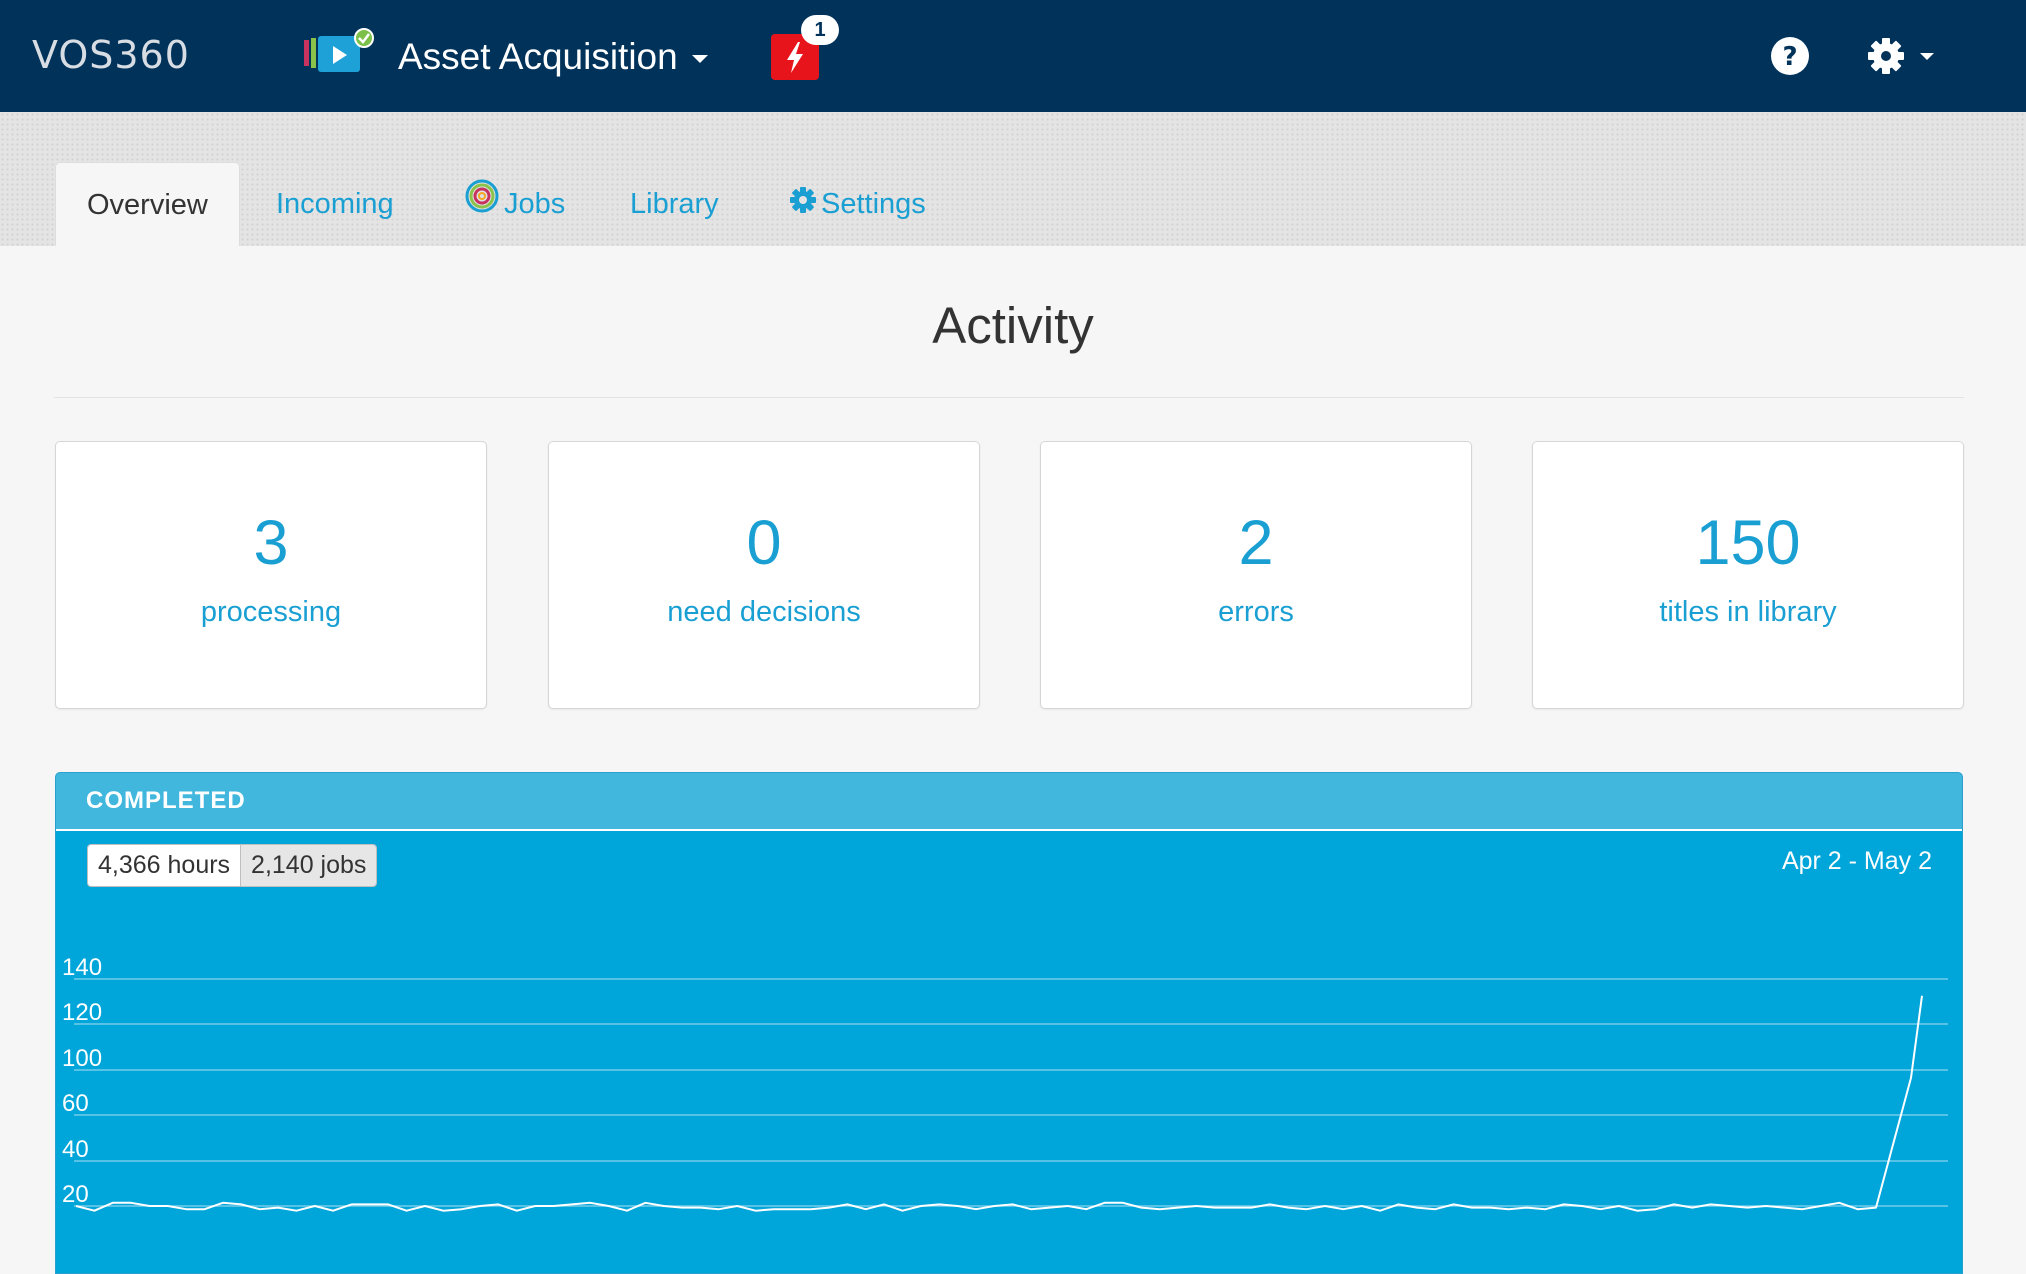 This screenshot has width=2026, height=1274. Describe the element at coordinates (538, 56) in the screenshot. I see `app-title: Asset Acquisition` at that location.